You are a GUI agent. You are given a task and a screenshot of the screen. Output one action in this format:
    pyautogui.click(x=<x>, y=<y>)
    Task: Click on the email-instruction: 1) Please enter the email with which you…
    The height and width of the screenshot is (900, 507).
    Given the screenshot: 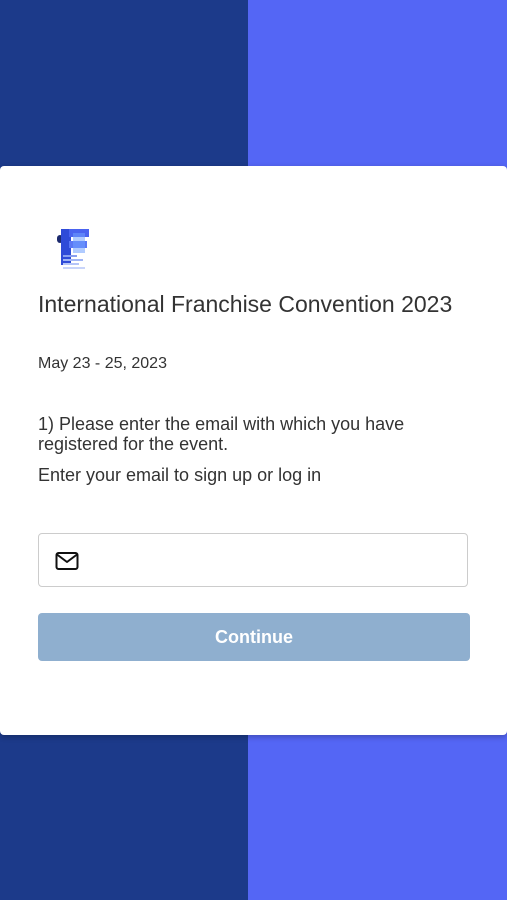 What is the action you would take?
    pyautogui.click(x=221, y=434)
    